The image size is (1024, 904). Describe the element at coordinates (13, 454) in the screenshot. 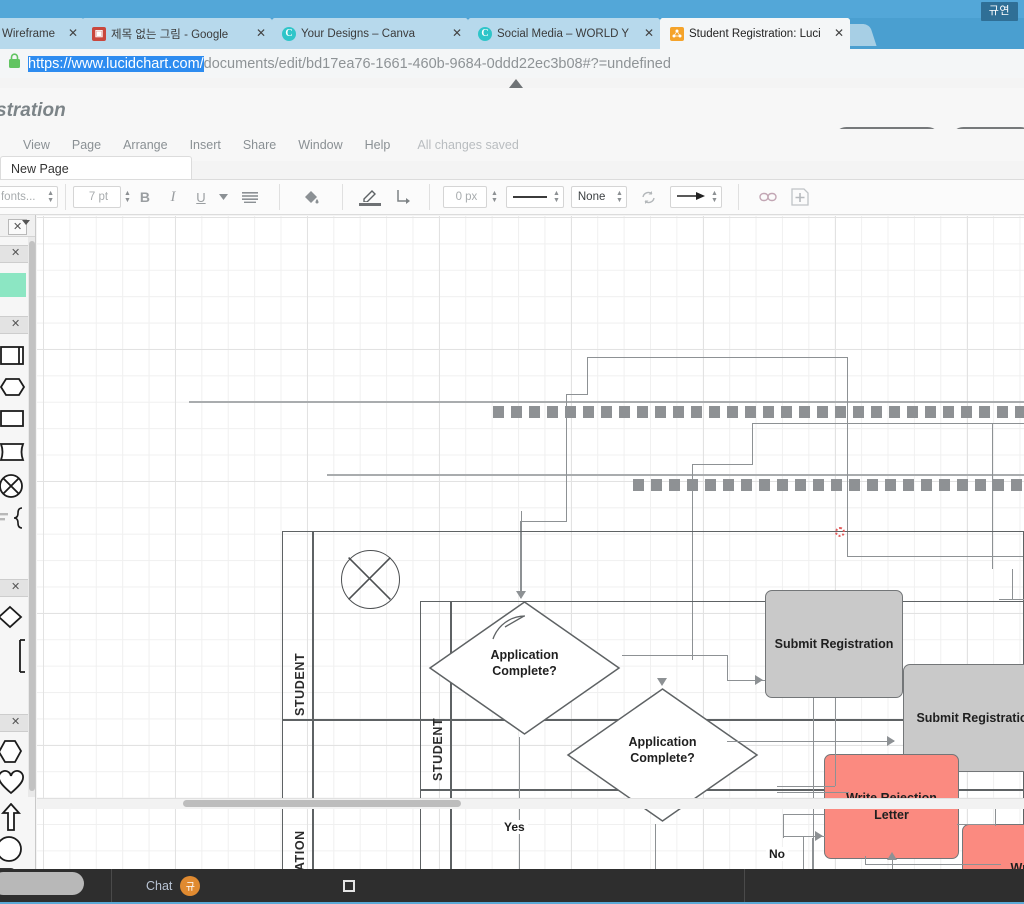

I see `tape-icon` at that location.